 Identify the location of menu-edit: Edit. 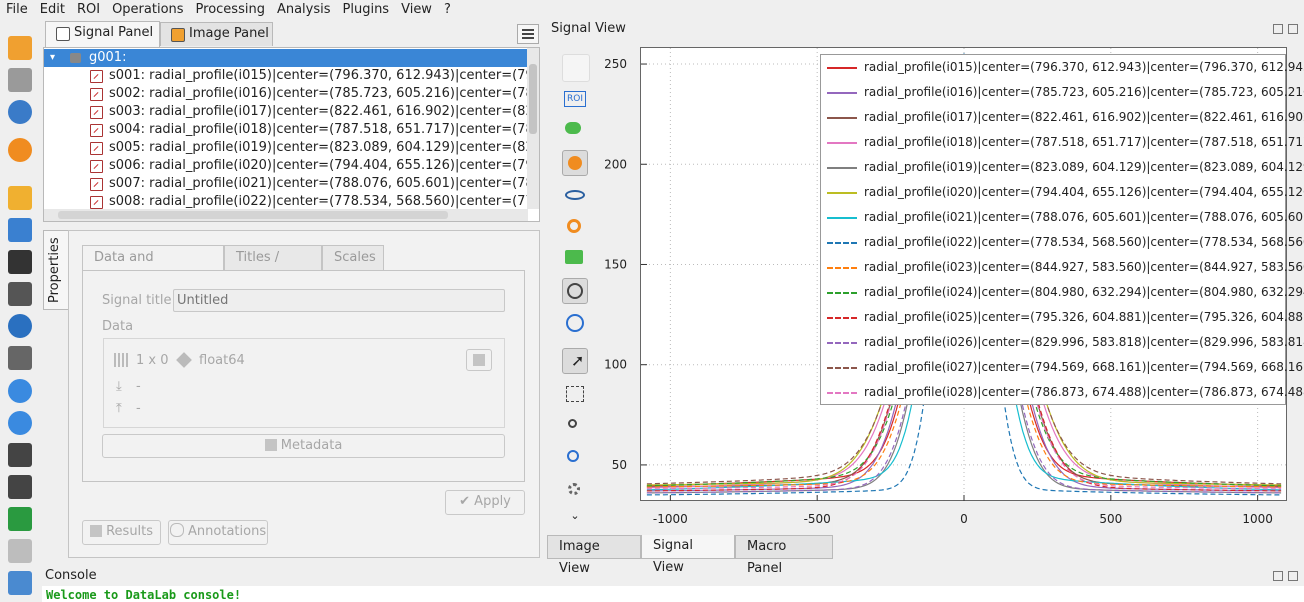
(52, 10).